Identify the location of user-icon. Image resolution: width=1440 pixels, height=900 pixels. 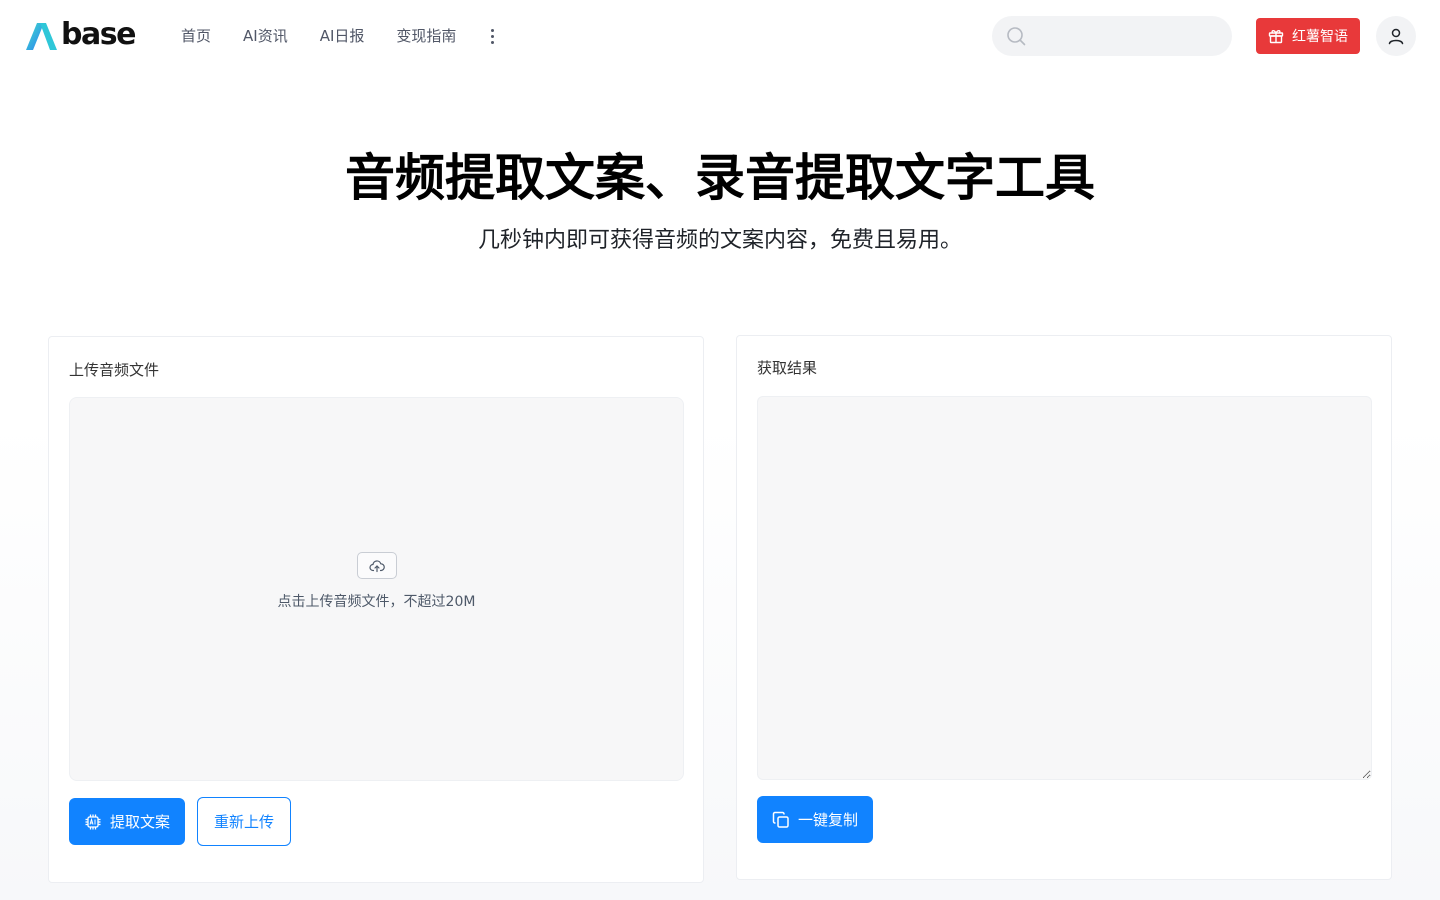
(1396, 36).